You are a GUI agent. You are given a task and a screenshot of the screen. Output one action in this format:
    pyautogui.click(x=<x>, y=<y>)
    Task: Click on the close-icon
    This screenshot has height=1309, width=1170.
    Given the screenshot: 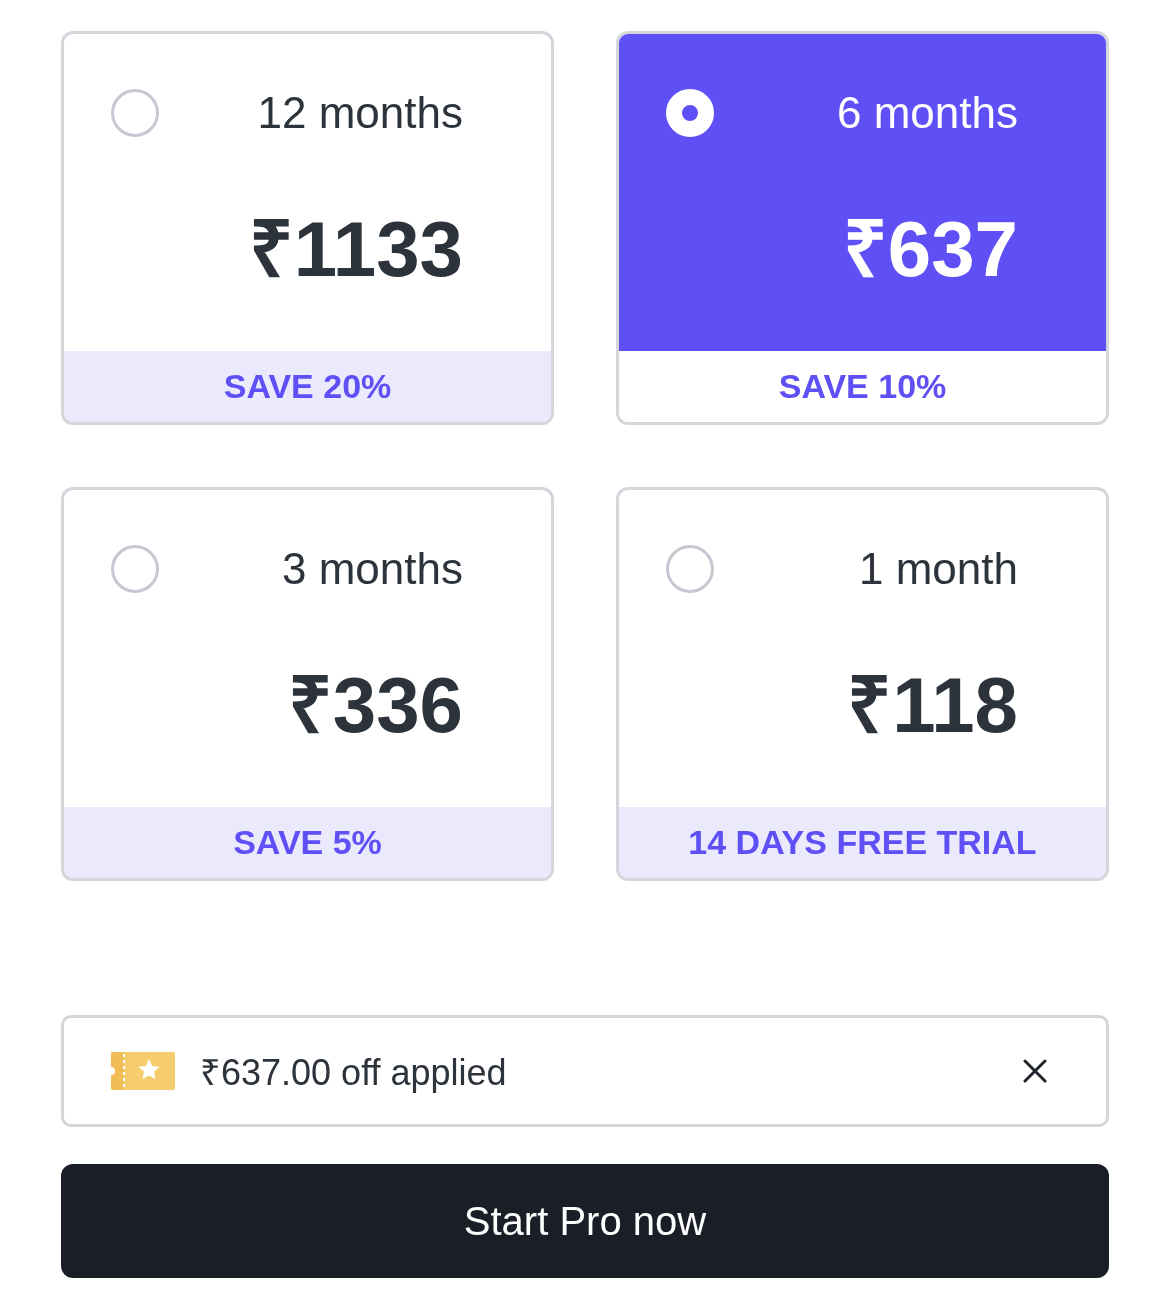 What is the action you would take?
    pyautogui.click(x=1035, y=1071)
    